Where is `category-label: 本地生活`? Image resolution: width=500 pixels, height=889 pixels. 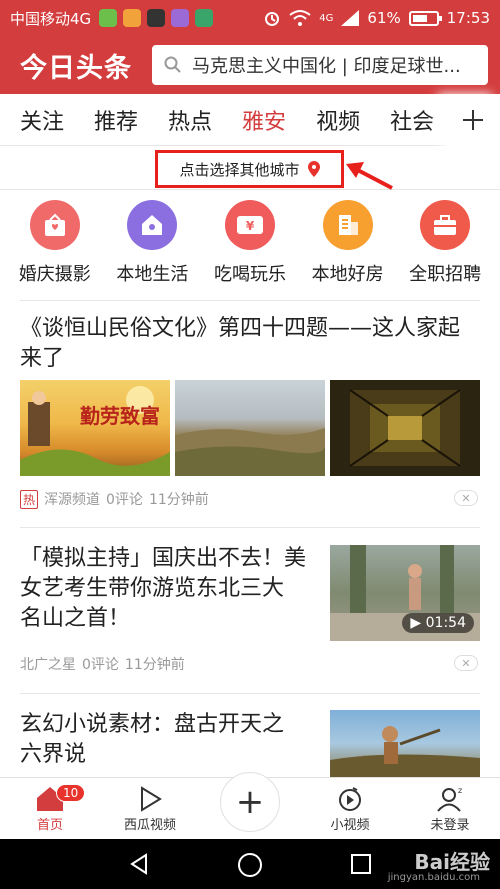 category-label: 本地生活 is located at coordinates (152, 274).